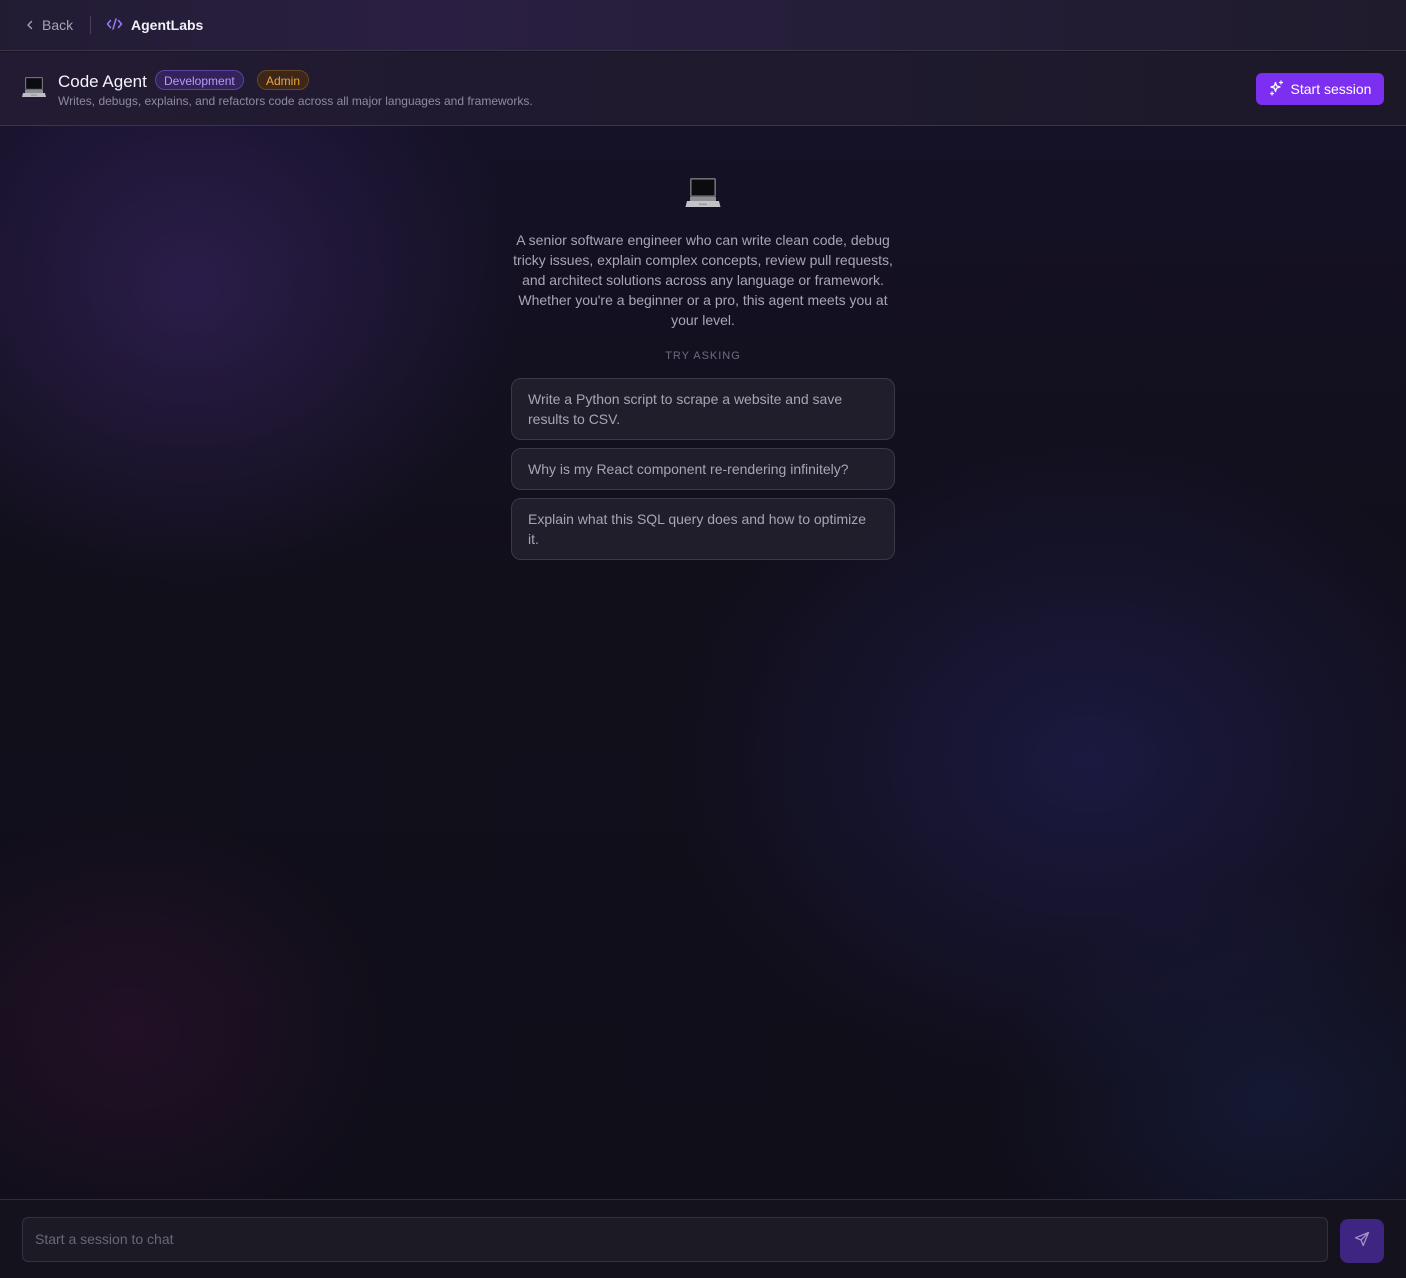 The height and width of the screenshot is (1278, 1406). What do you see at coordinates (30, 25) in the screenshot?
I see `chevron-left-icon` at bounding box center [30, 25].